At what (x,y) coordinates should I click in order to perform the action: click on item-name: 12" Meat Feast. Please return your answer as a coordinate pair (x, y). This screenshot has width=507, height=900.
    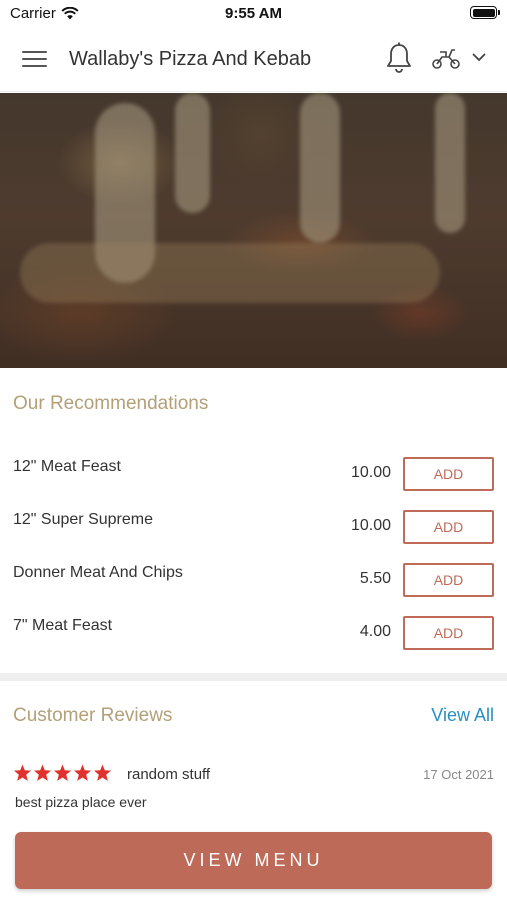
    Looking at the image, I should click on (67, 466).